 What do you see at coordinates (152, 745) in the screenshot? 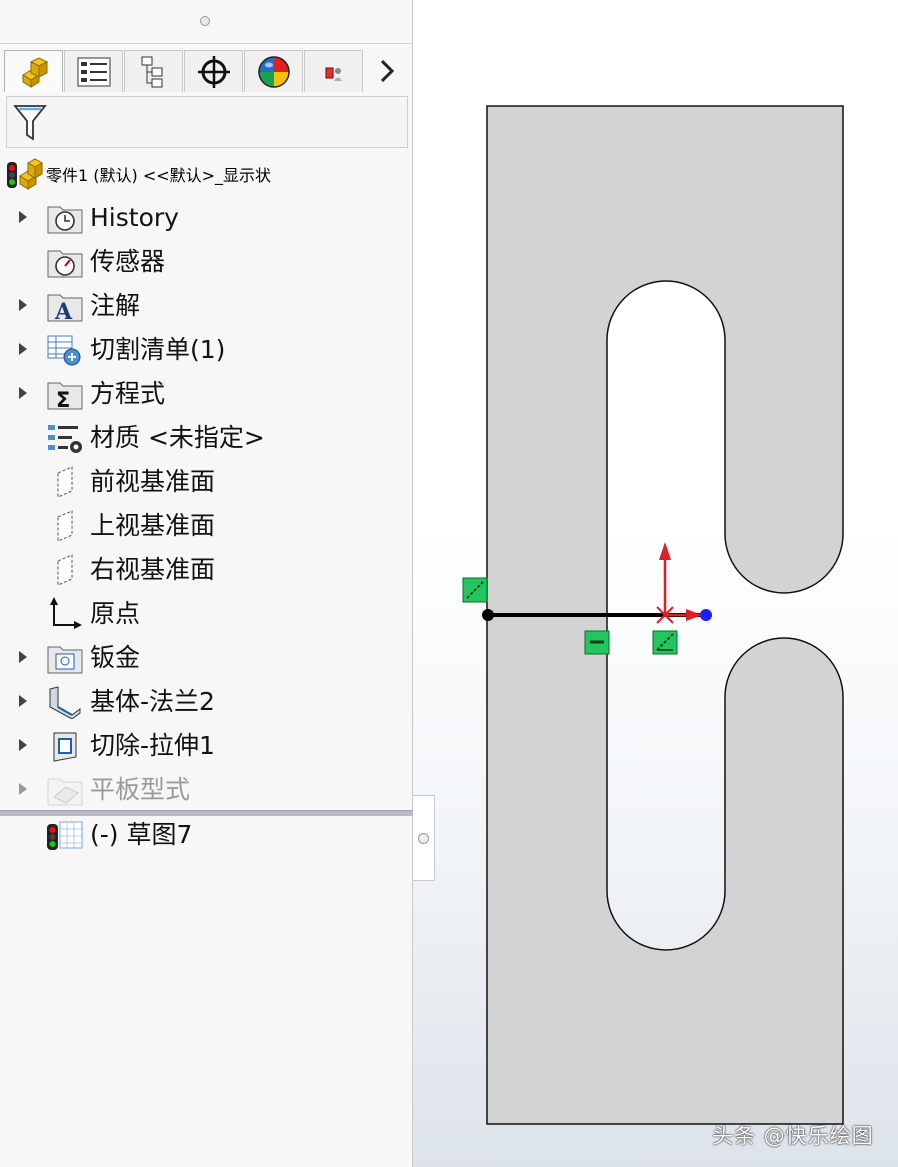
I see `tree-item-label: 切除-拉伸1` at bounding box center [152, 745].